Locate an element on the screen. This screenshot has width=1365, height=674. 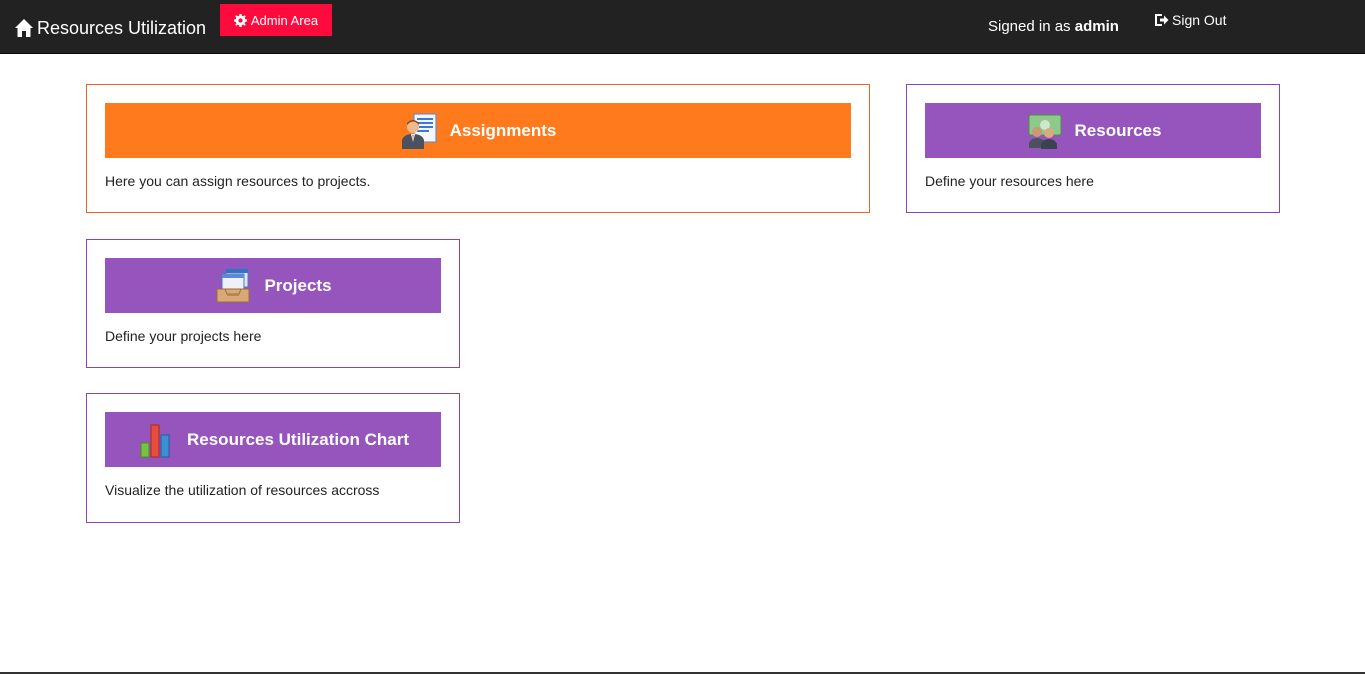
brand-link: Resources Utilization is located at coordinates (110, 28).